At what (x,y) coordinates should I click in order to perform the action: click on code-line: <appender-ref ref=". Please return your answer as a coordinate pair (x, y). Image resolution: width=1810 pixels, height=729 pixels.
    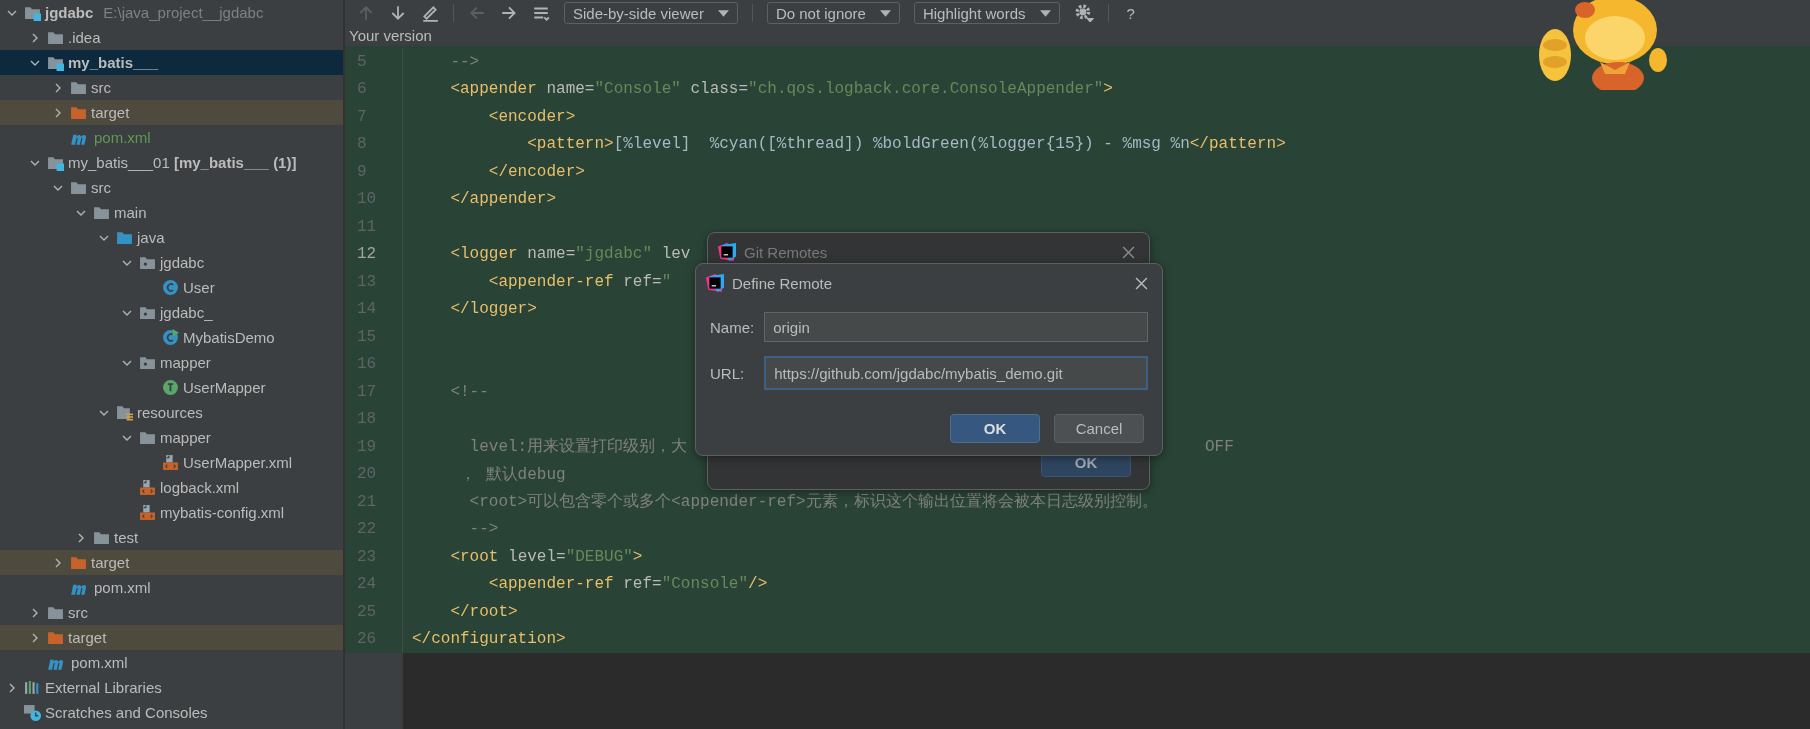
    Looking at the image, I should click on (579, 281).